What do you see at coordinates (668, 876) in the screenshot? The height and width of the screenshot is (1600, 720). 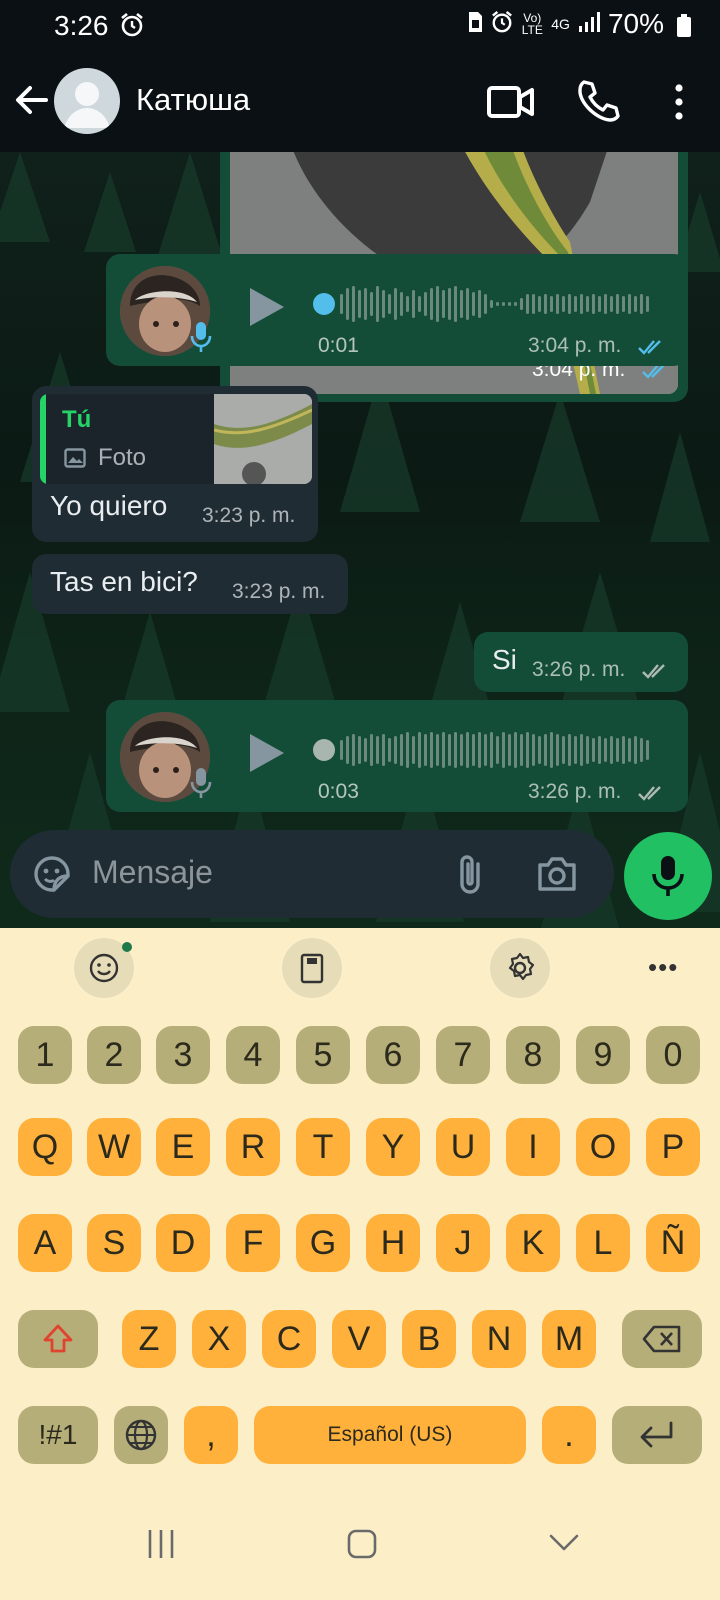 I see `record-voice-button` at bounding box center [668, 876].